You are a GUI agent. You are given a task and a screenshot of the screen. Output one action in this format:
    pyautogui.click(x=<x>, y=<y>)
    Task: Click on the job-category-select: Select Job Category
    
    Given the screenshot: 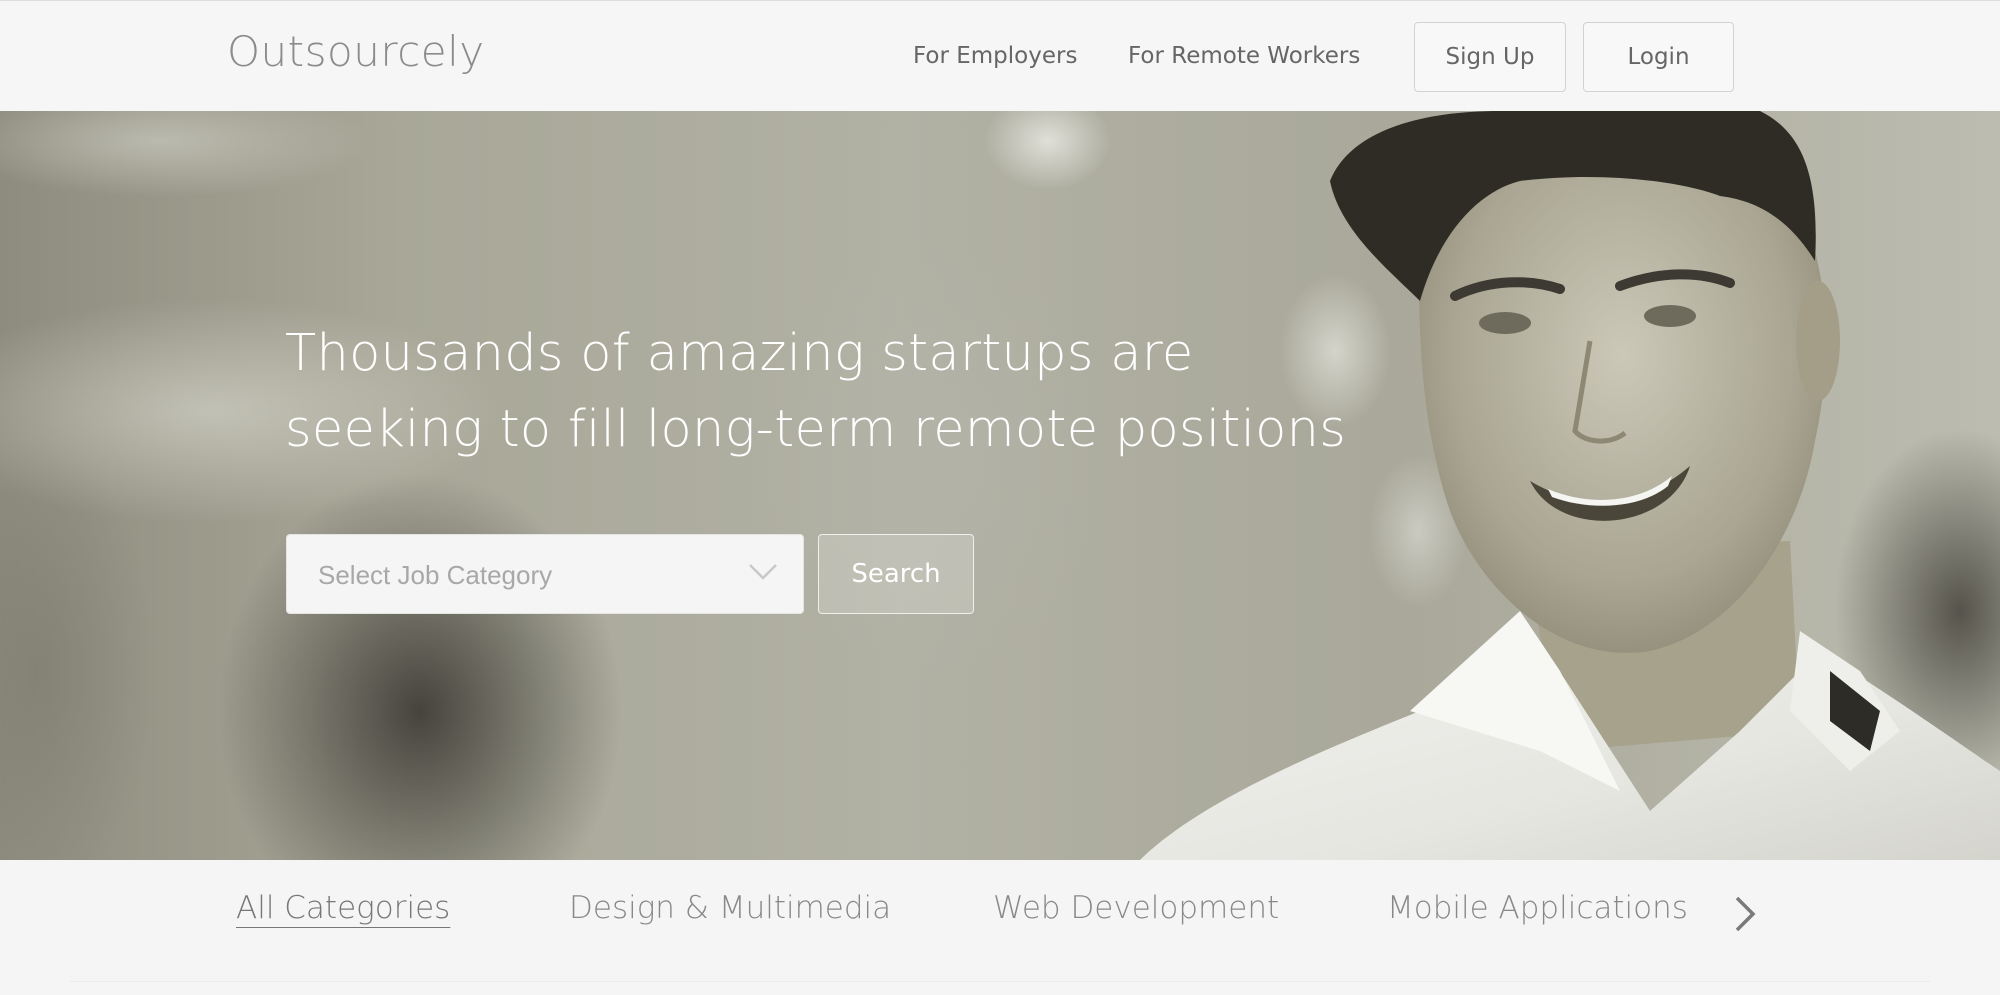 What is the action you would take?
    pyautogui.click(x=545, y=574)
    